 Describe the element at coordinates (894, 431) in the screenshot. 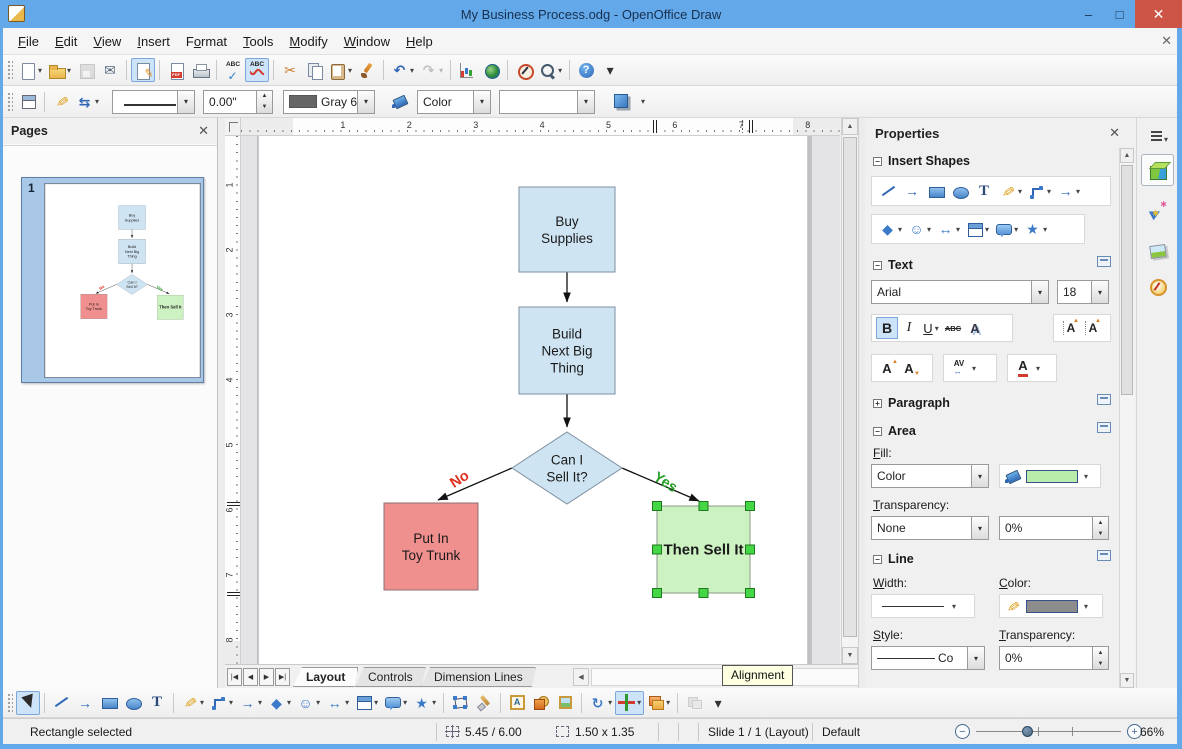

I see `section-area: − Area` at that location.